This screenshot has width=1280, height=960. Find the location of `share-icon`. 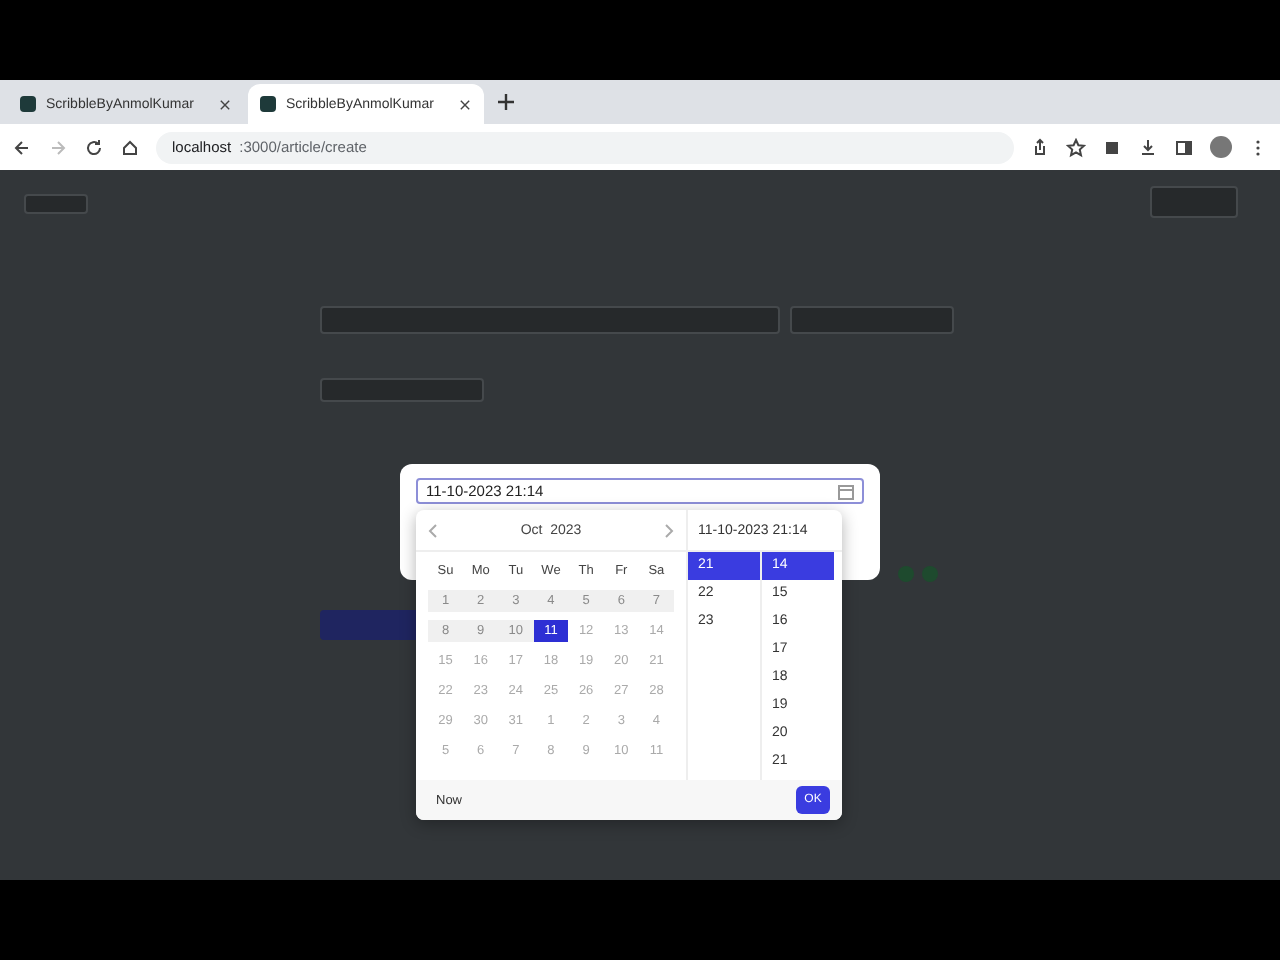

share-icon is located at coordinates (1040, 147).